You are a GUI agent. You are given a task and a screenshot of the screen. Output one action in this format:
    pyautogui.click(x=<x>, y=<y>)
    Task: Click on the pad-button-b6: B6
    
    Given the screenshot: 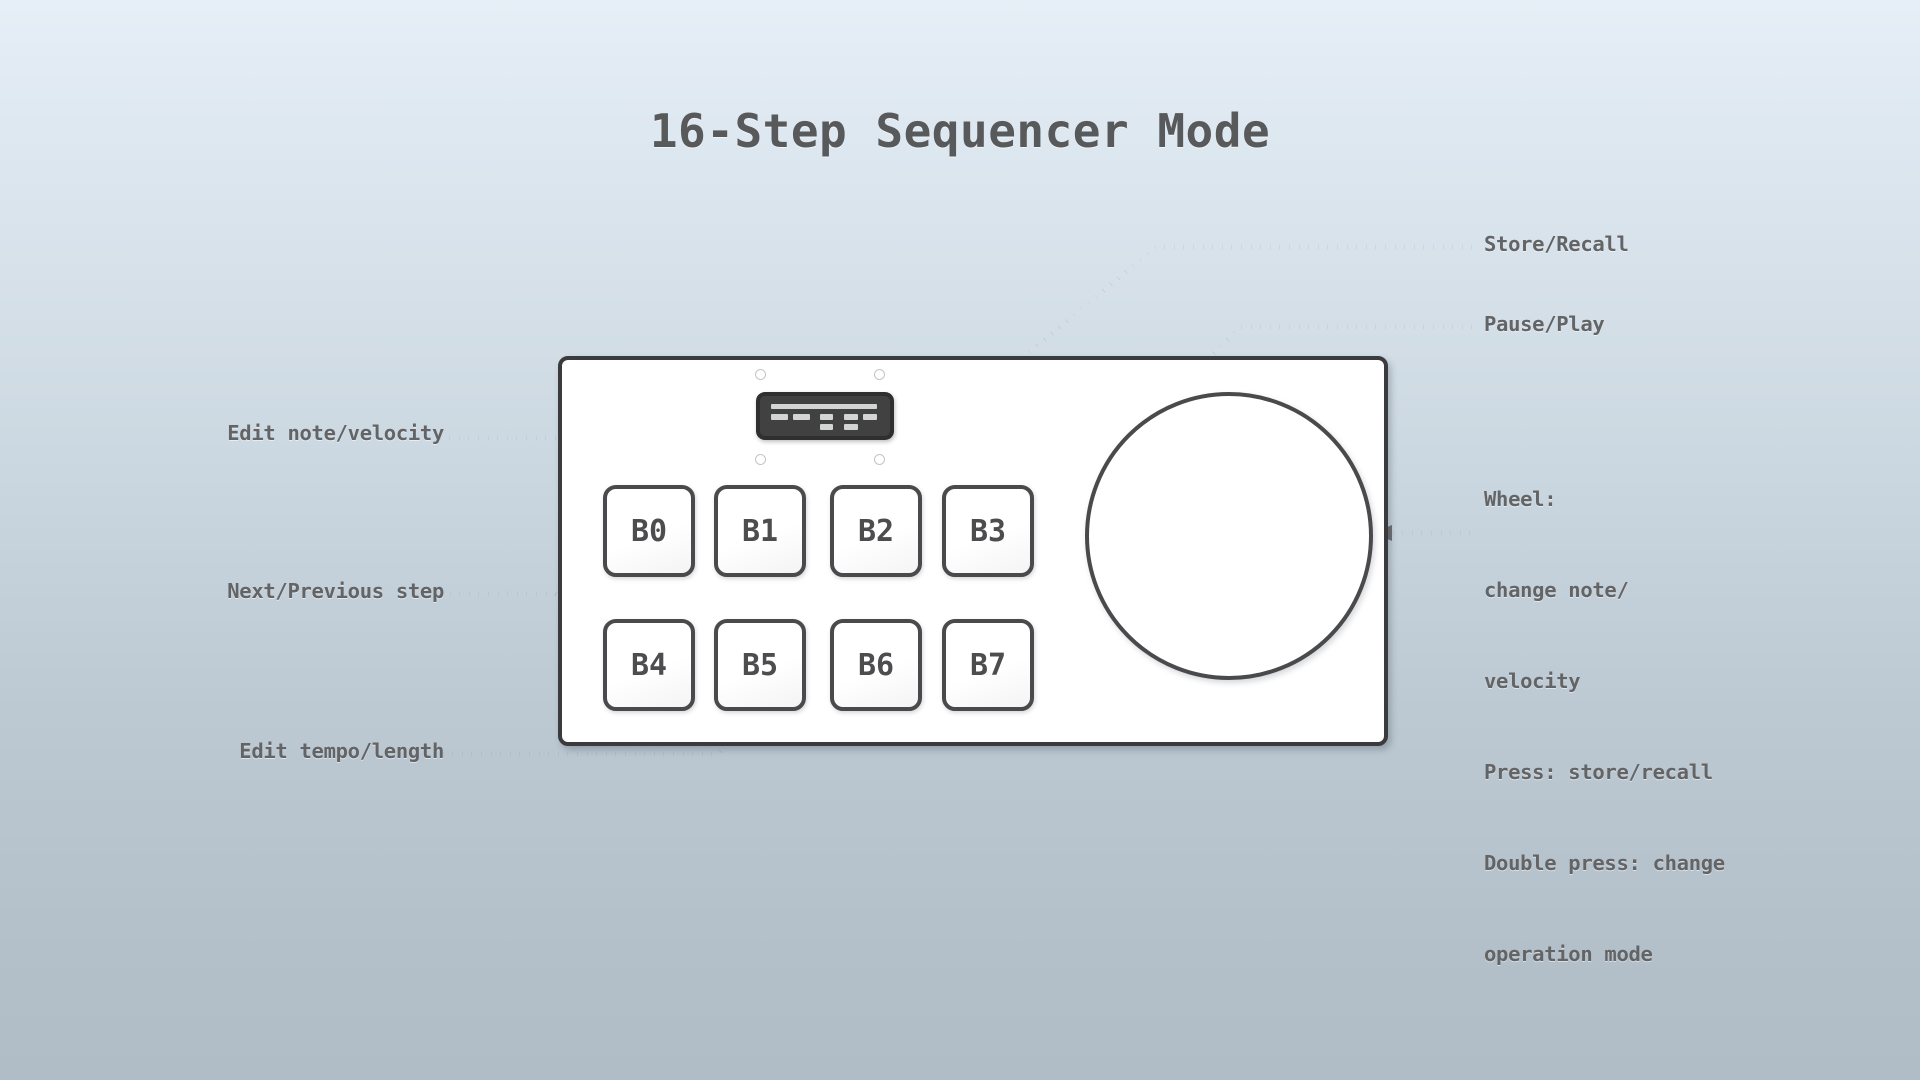 What is the action you would take?
    pyautogui.click(x=876, y=665)
    